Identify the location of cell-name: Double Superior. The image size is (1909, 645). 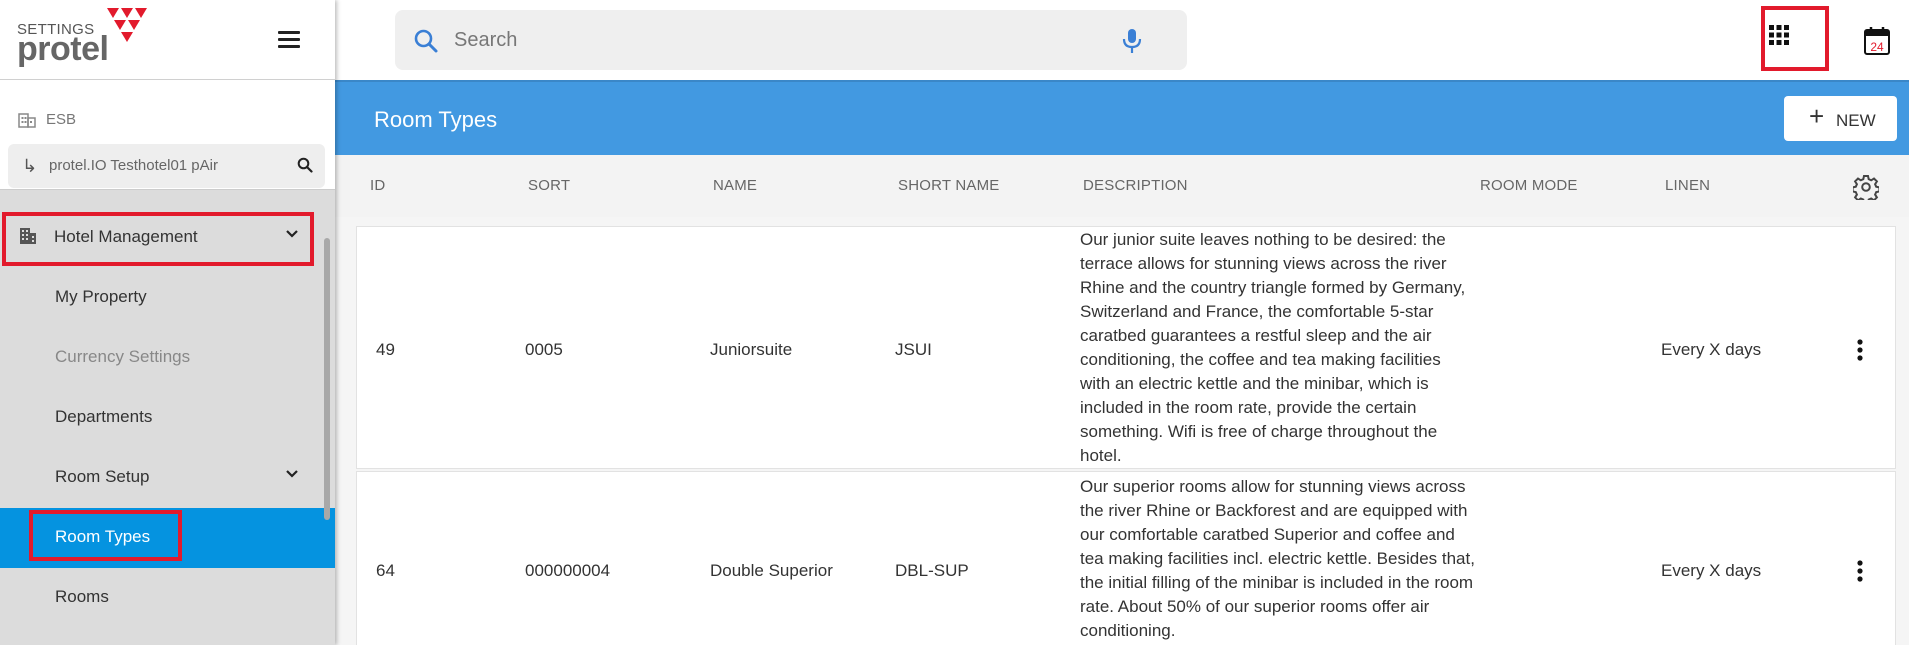
(771, 570).